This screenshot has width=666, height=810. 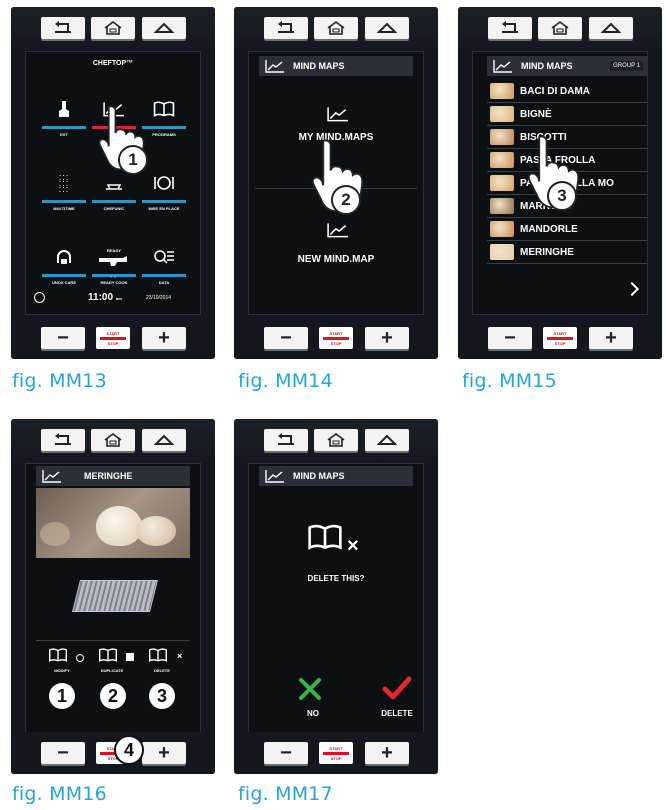 I want to click on list-item: MANDORLE, so click(x=567, y=229).